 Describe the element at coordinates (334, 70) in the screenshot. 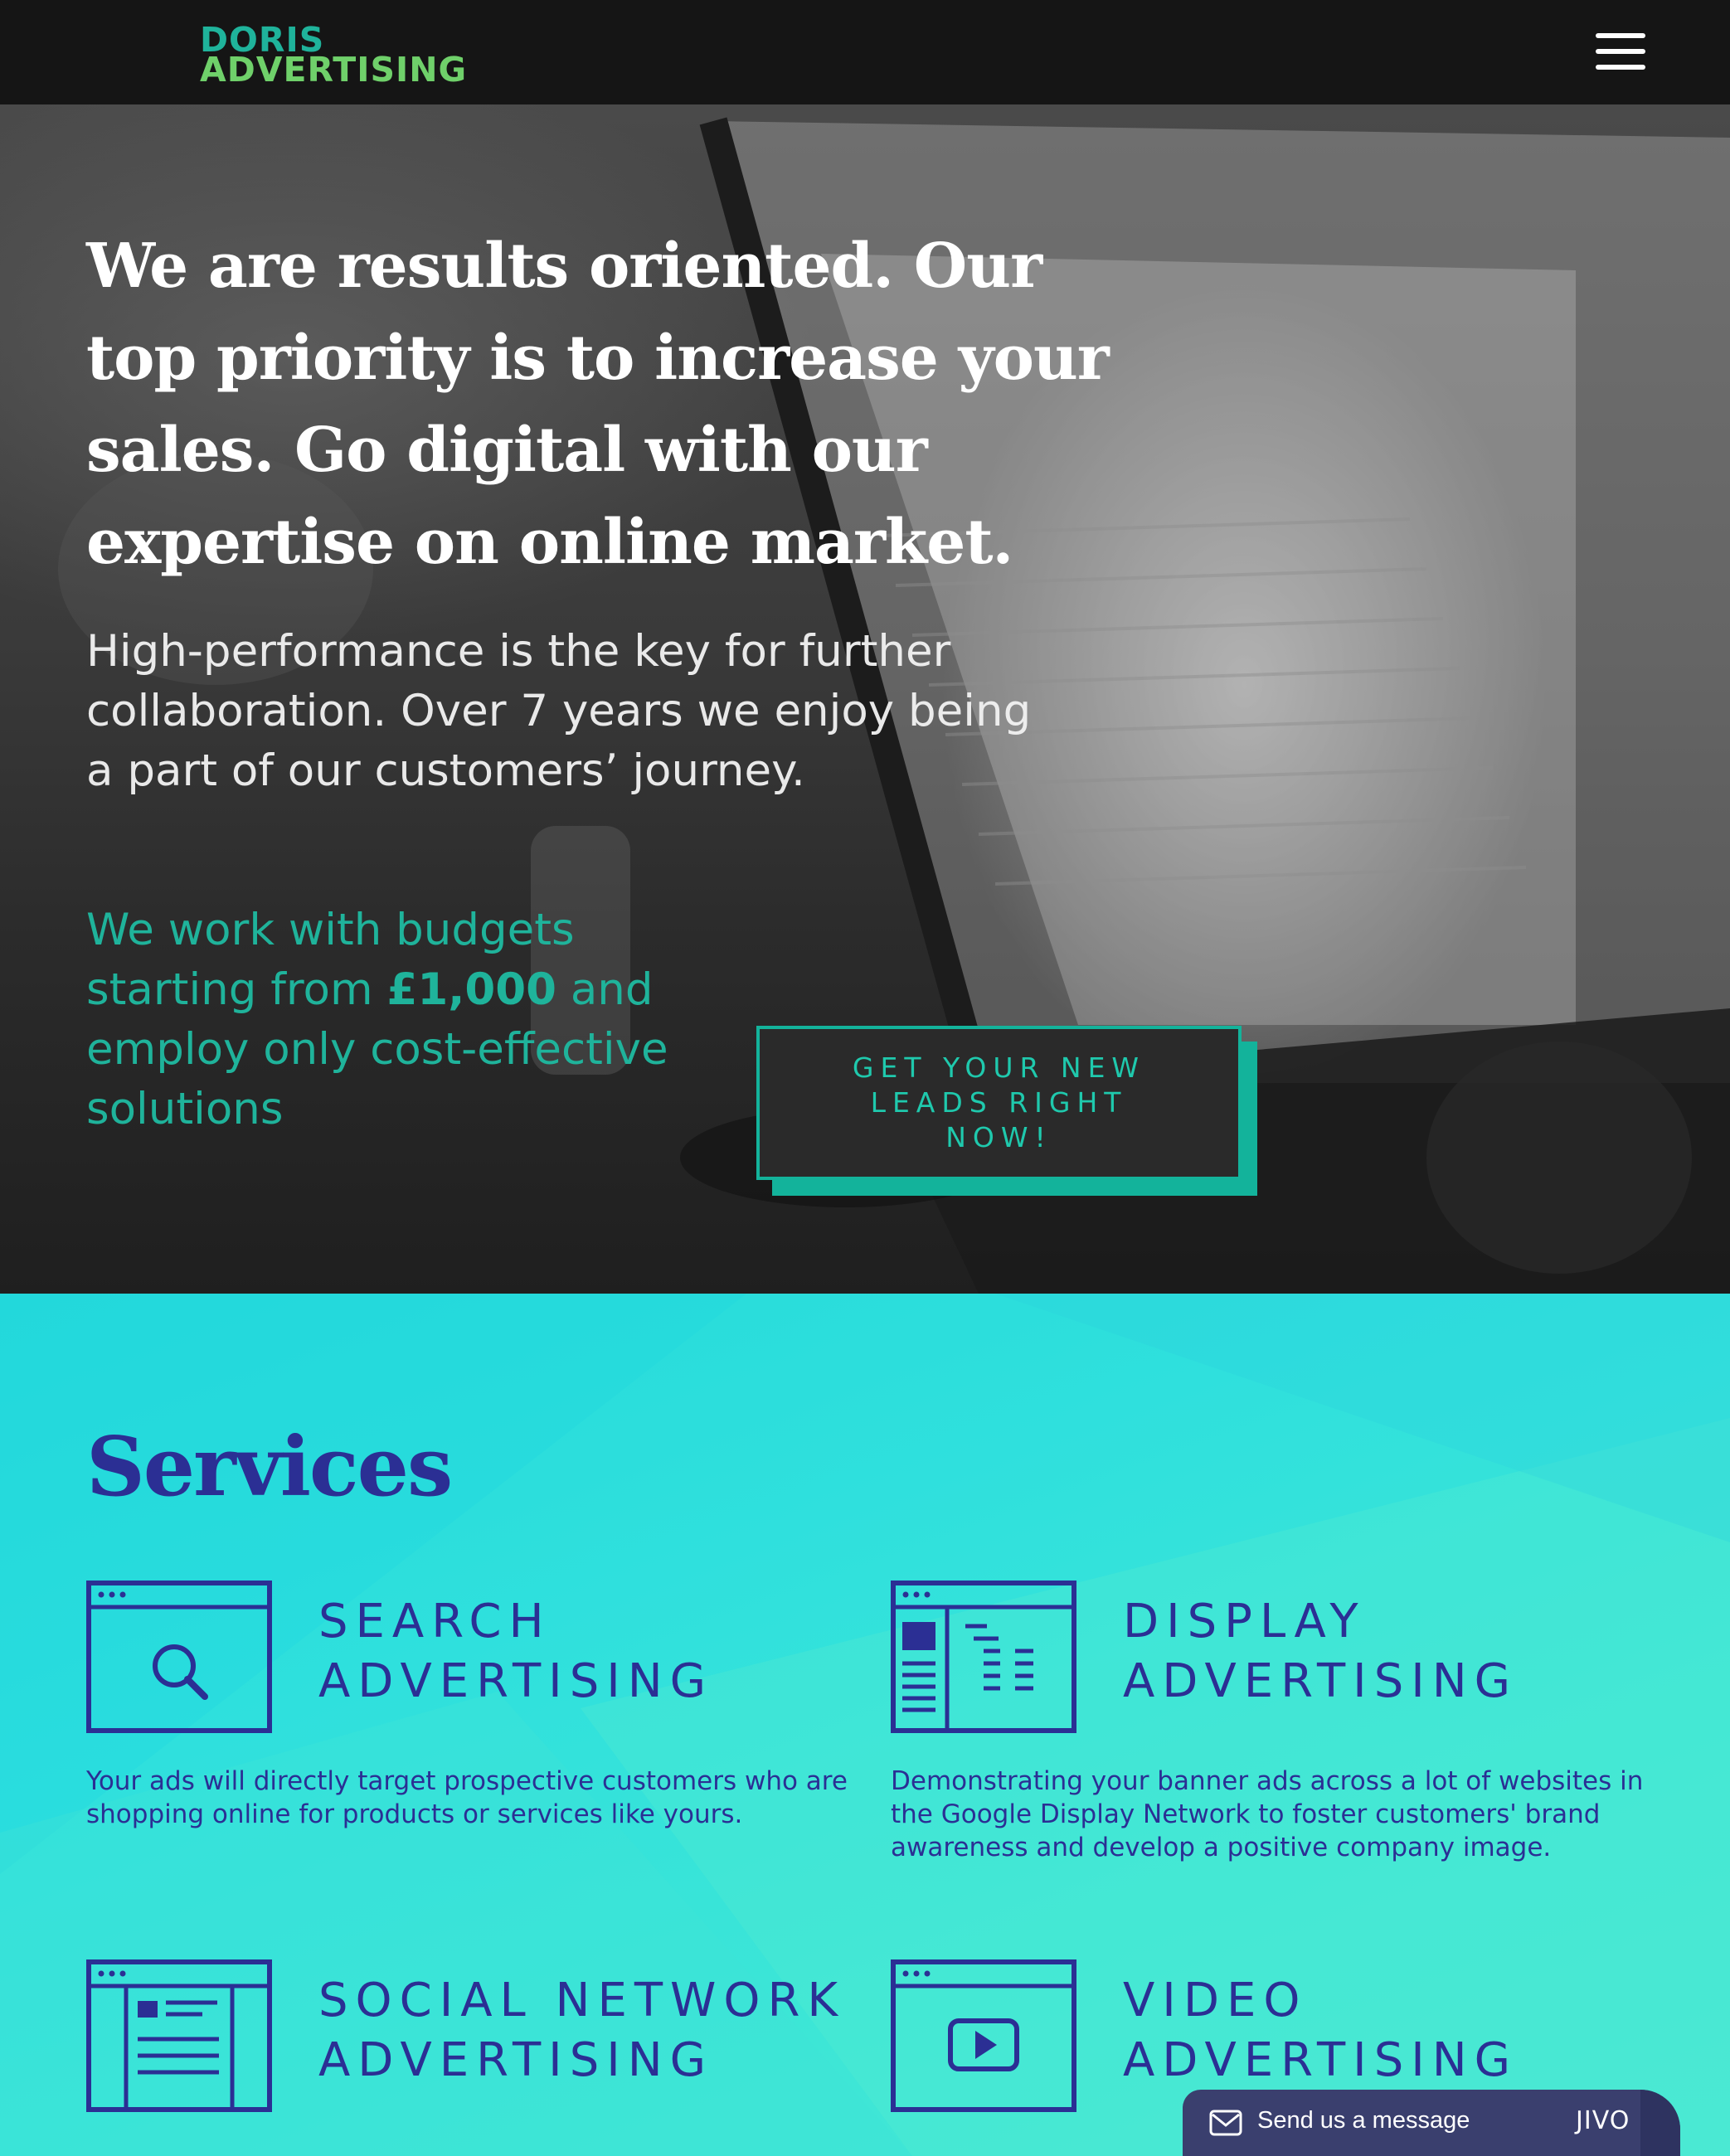

I see `logo-line-2: ADVERTISING` at that location.